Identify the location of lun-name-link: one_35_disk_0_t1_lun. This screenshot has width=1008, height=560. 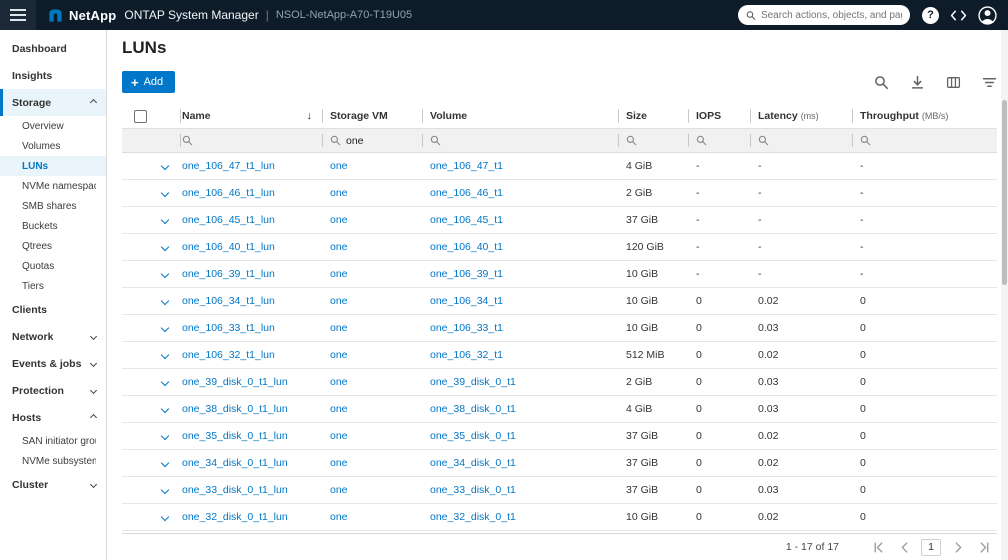
(235, 436).